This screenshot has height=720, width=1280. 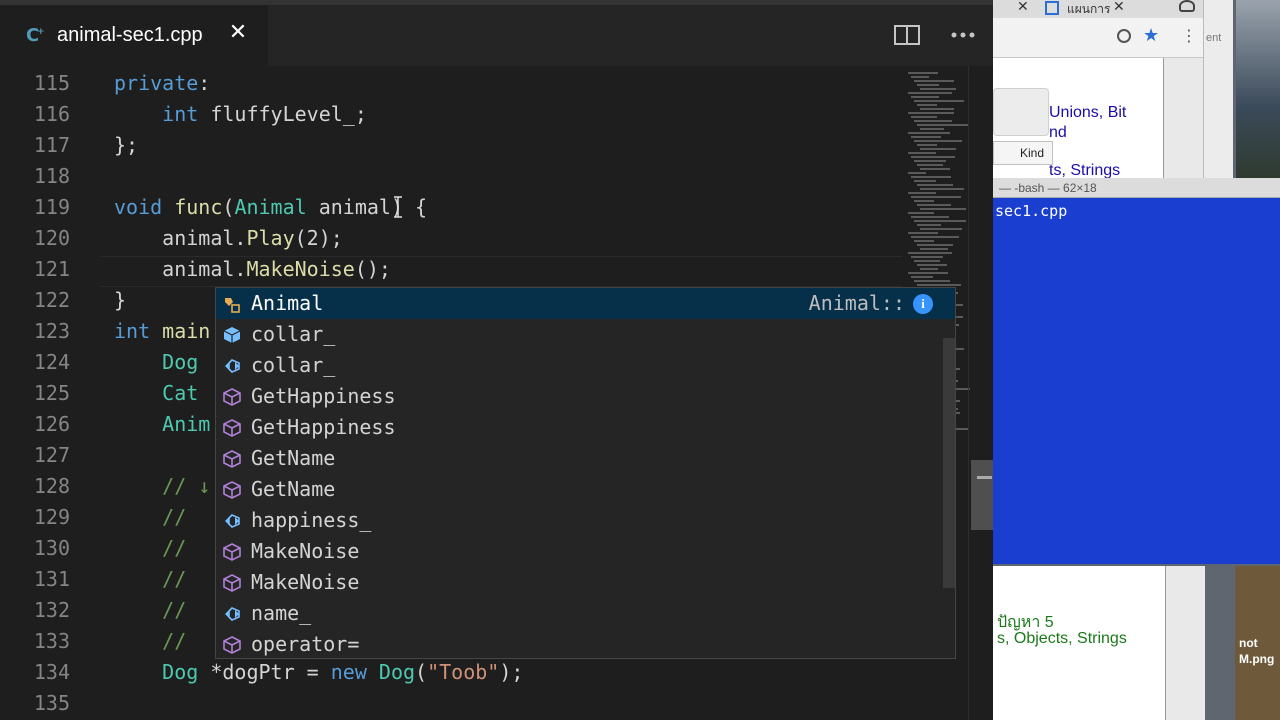 I want to click on code-token: int, so click(x=180, y=114).